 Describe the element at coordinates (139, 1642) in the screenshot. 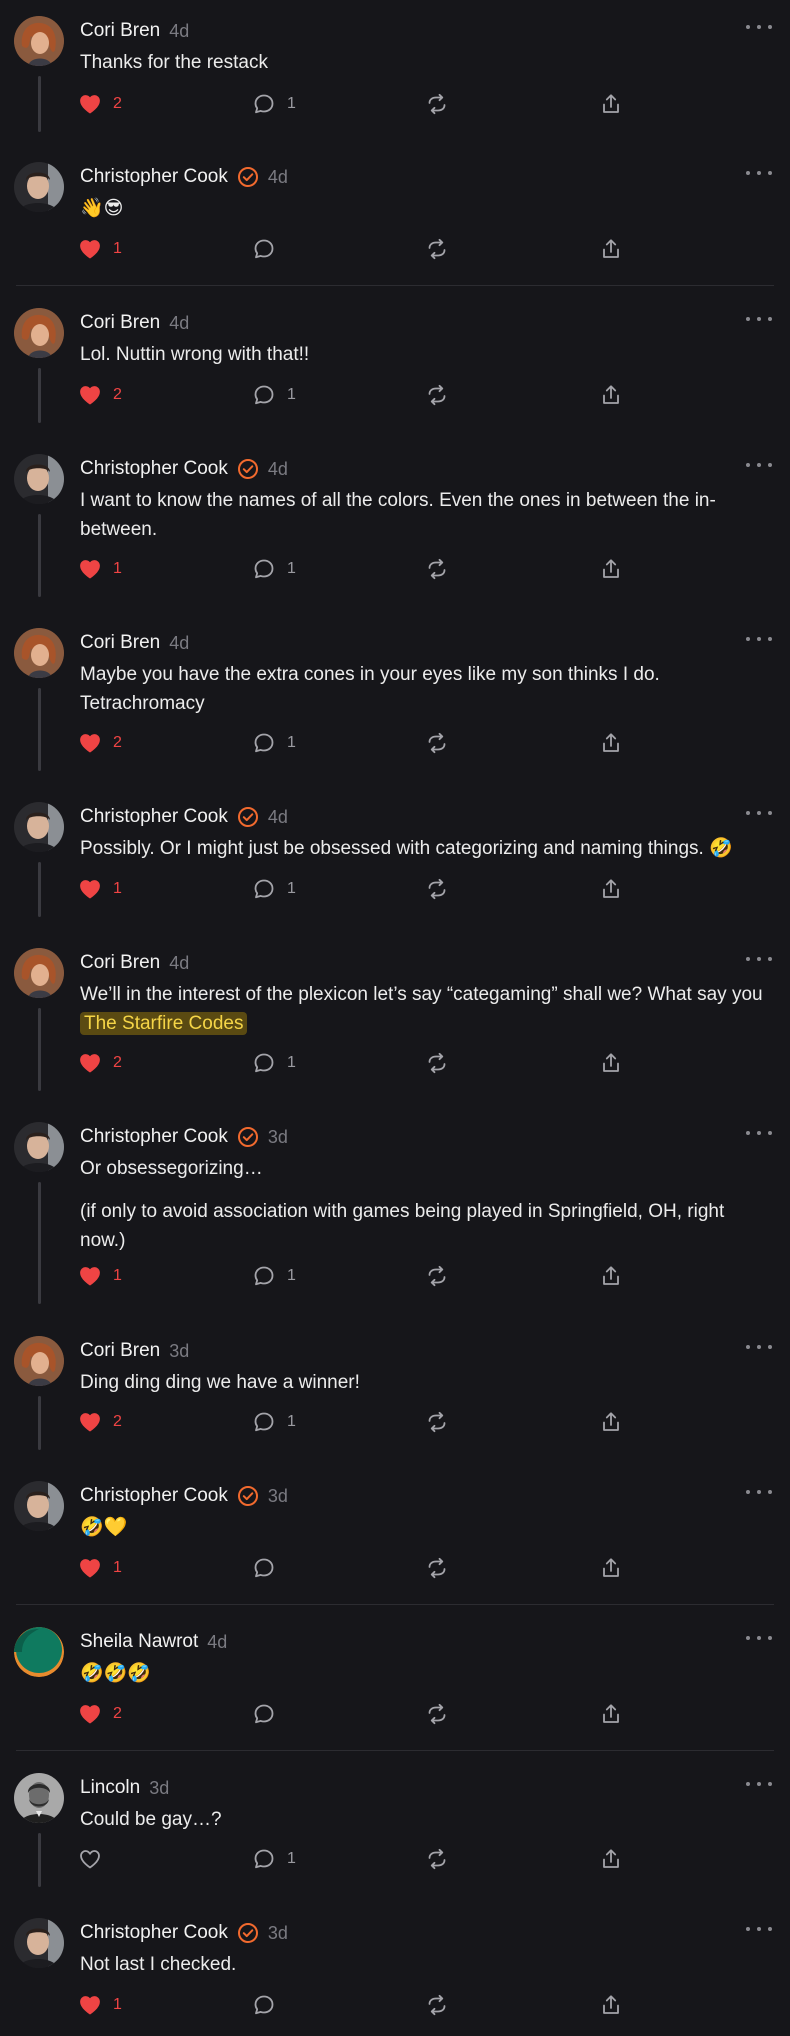

I see `author-name: Sheila Nawrot` at that location.